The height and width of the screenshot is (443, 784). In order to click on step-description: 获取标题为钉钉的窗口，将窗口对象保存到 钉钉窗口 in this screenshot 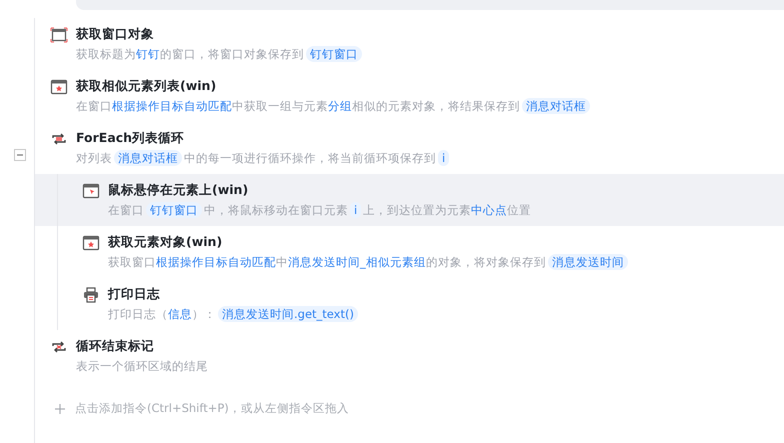, I will do `click(220, 54)`.